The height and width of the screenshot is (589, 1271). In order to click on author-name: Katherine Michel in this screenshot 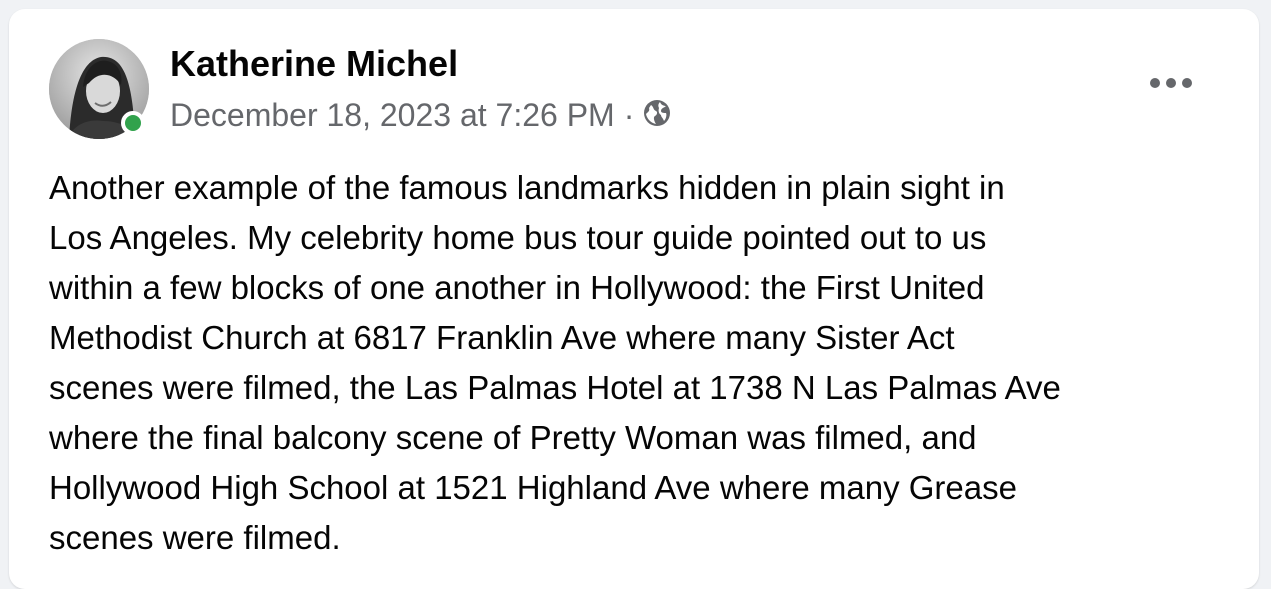, I will do `click(314, 64)`.